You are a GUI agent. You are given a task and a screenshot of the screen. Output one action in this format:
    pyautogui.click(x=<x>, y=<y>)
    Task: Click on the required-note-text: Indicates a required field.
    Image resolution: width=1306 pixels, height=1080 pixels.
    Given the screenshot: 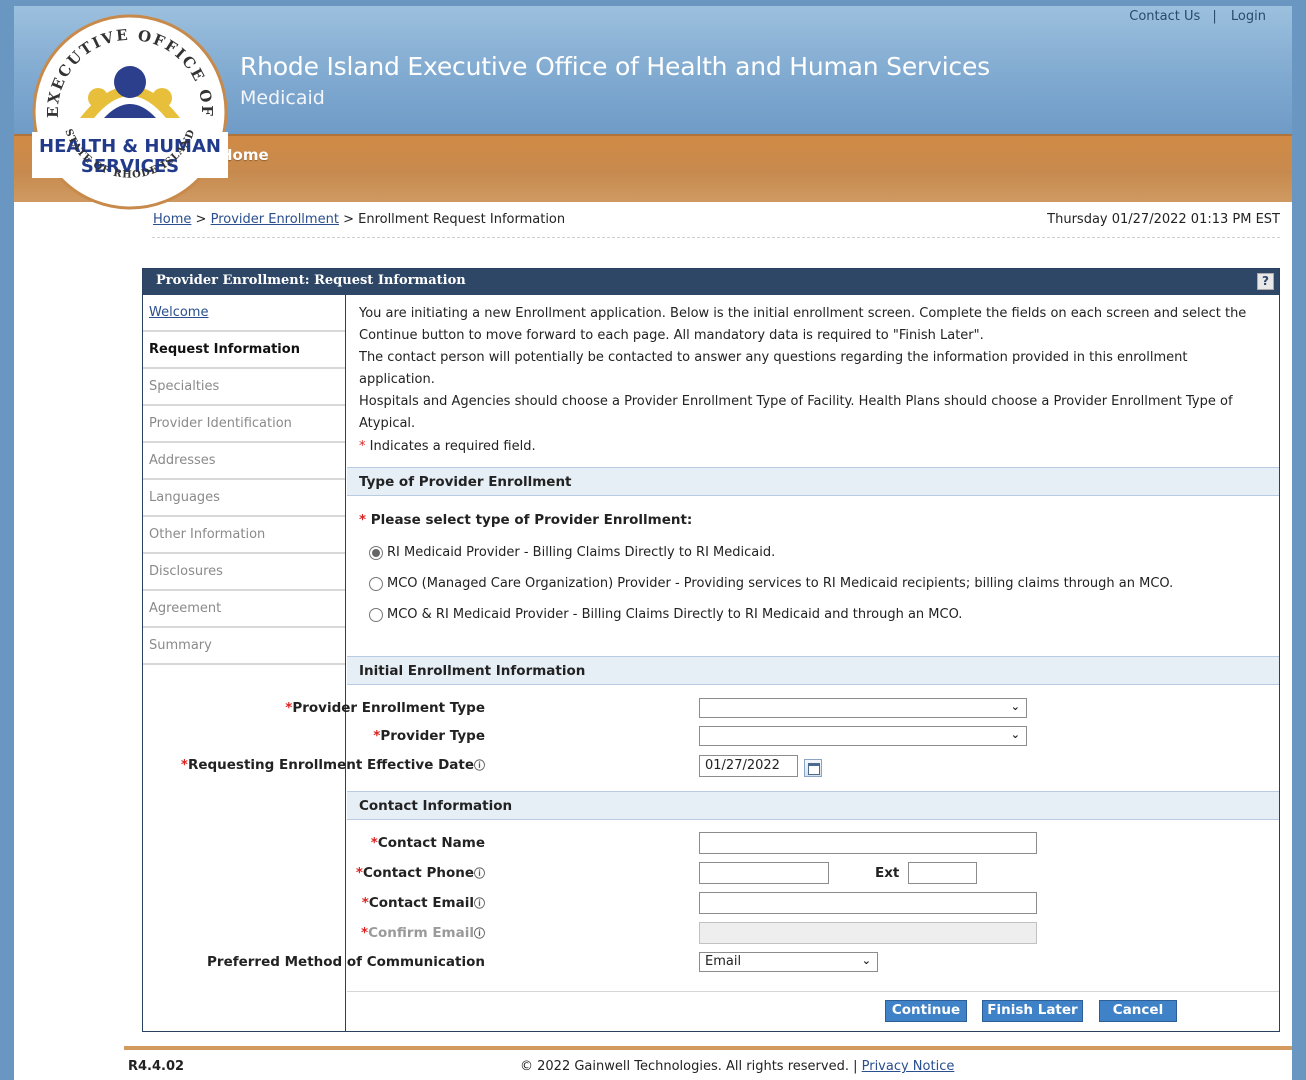 What is the action you would take?
    pyautogui.click(x=452, y=446)
    